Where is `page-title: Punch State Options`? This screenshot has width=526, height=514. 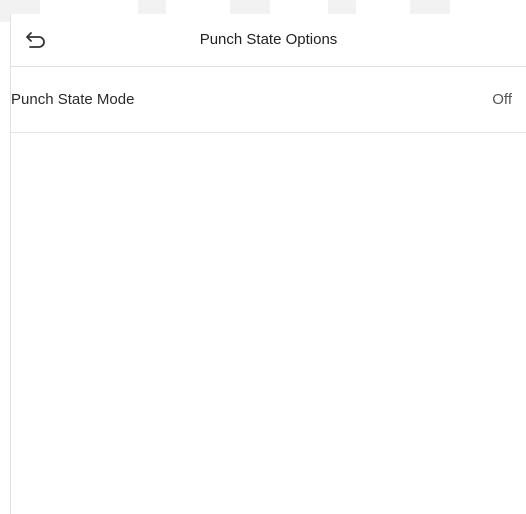
page-title: Punch State Options is located at coordinates (268, 39).